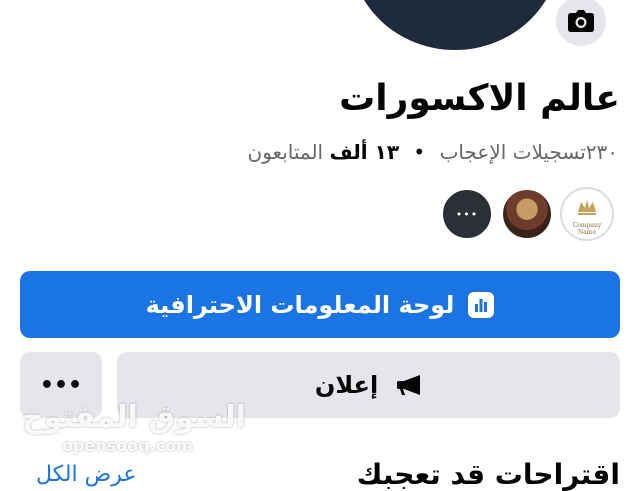 The image size is (640, 491). I want to click on professional-dashboard-button: لوحة المعلومات الاحترافية, so click(320, 304).